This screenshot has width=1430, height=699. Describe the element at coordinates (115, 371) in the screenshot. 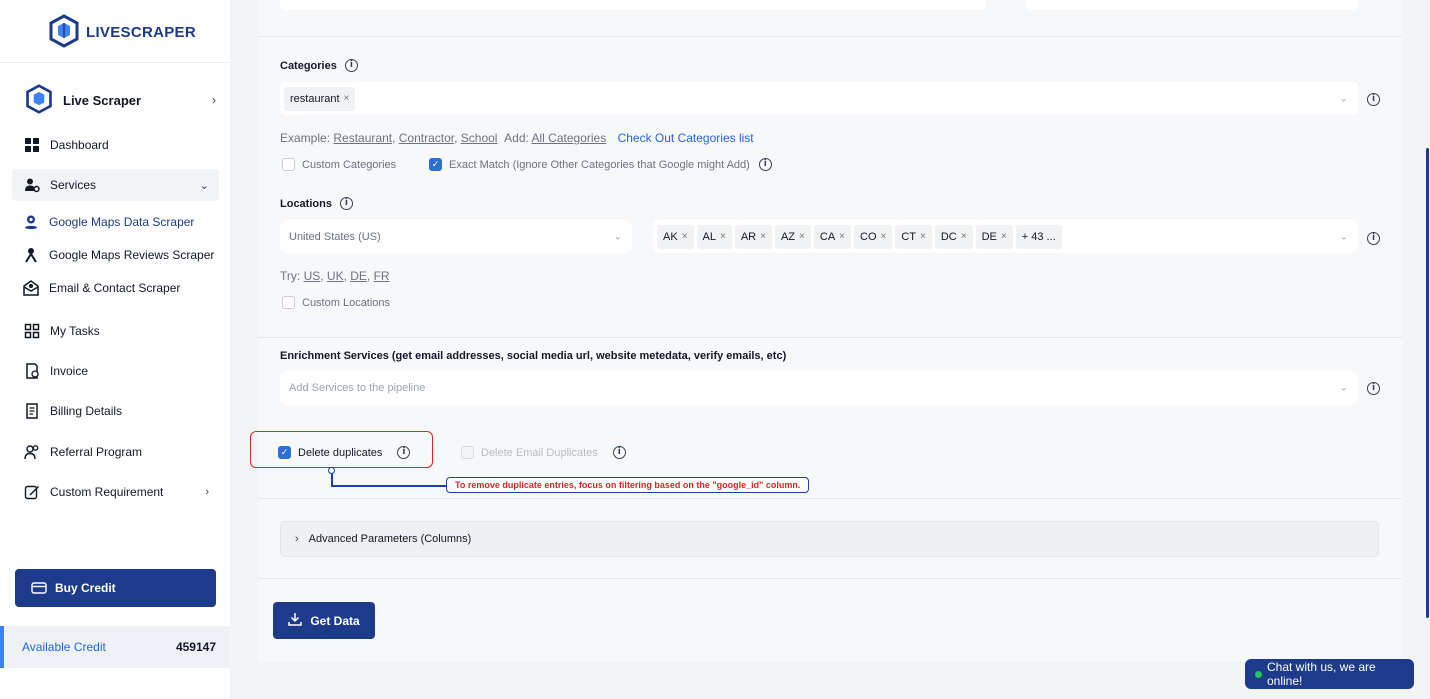

I see `sidebar-item-invoice: Invoice` at that location.